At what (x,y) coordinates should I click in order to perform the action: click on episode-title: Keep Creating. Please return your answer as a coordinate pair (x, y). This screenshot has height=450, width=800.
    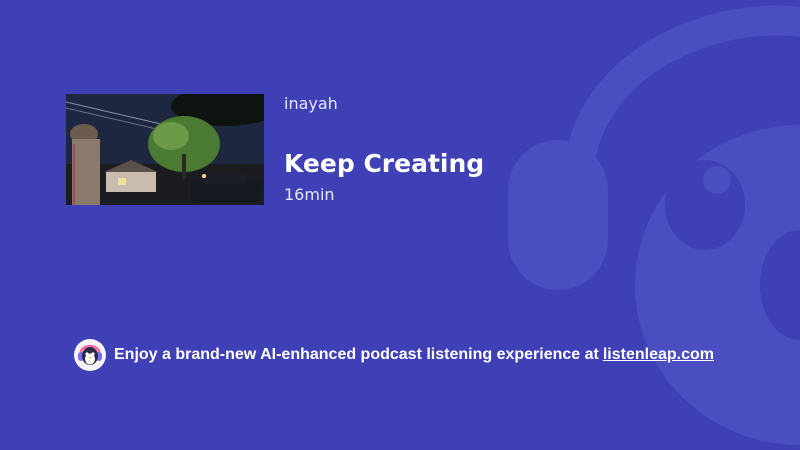
    Looking at the image, I should click on (384, 164).